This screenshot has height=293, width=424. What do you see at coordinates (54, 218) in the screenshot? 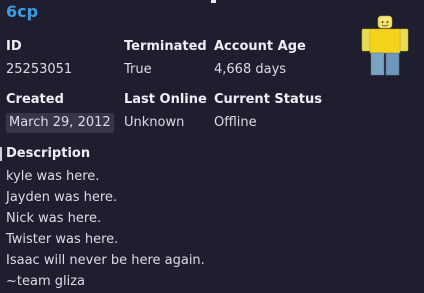
I see `description-line: Nick was here.` at bounding box center [54, 218].